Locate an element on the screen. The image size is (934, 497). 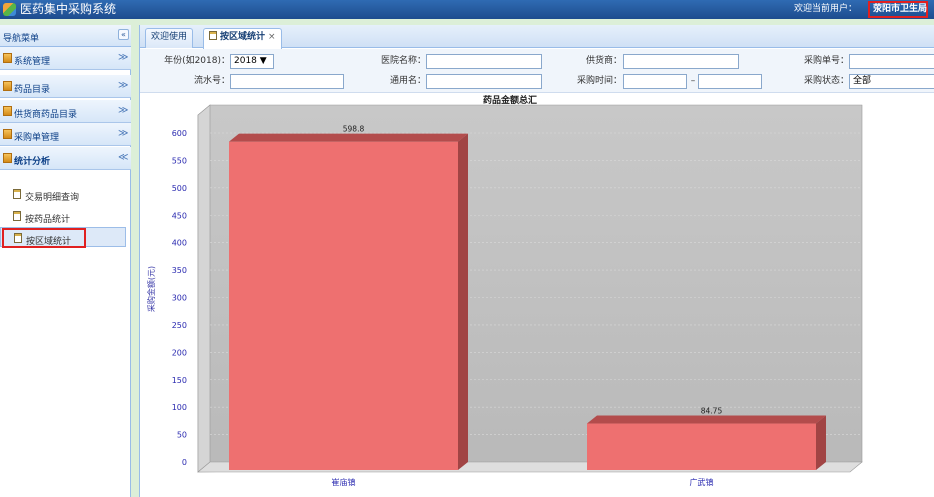
status-select: 全部 is located at coordinates (891, 81).